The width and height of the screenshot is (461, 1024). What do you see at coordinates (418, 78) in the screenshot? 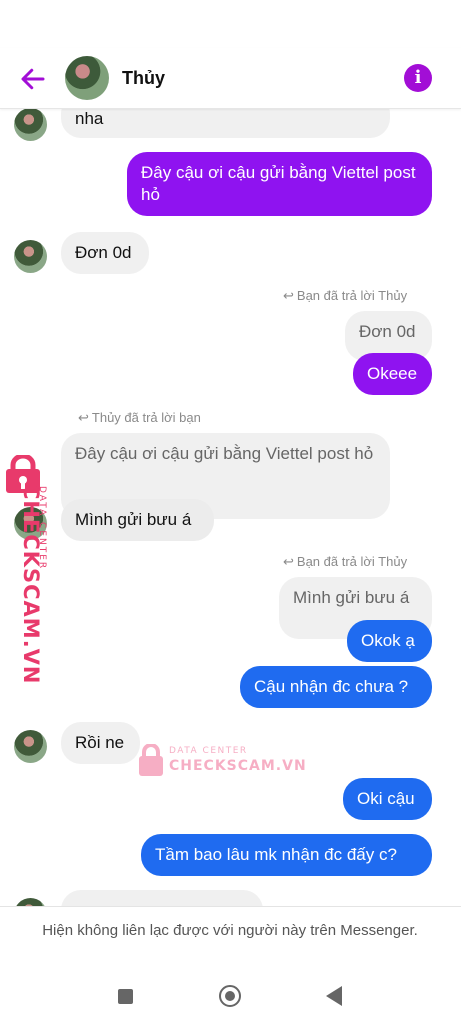
I see `info-icon: i` at bounding box center [418, 78].